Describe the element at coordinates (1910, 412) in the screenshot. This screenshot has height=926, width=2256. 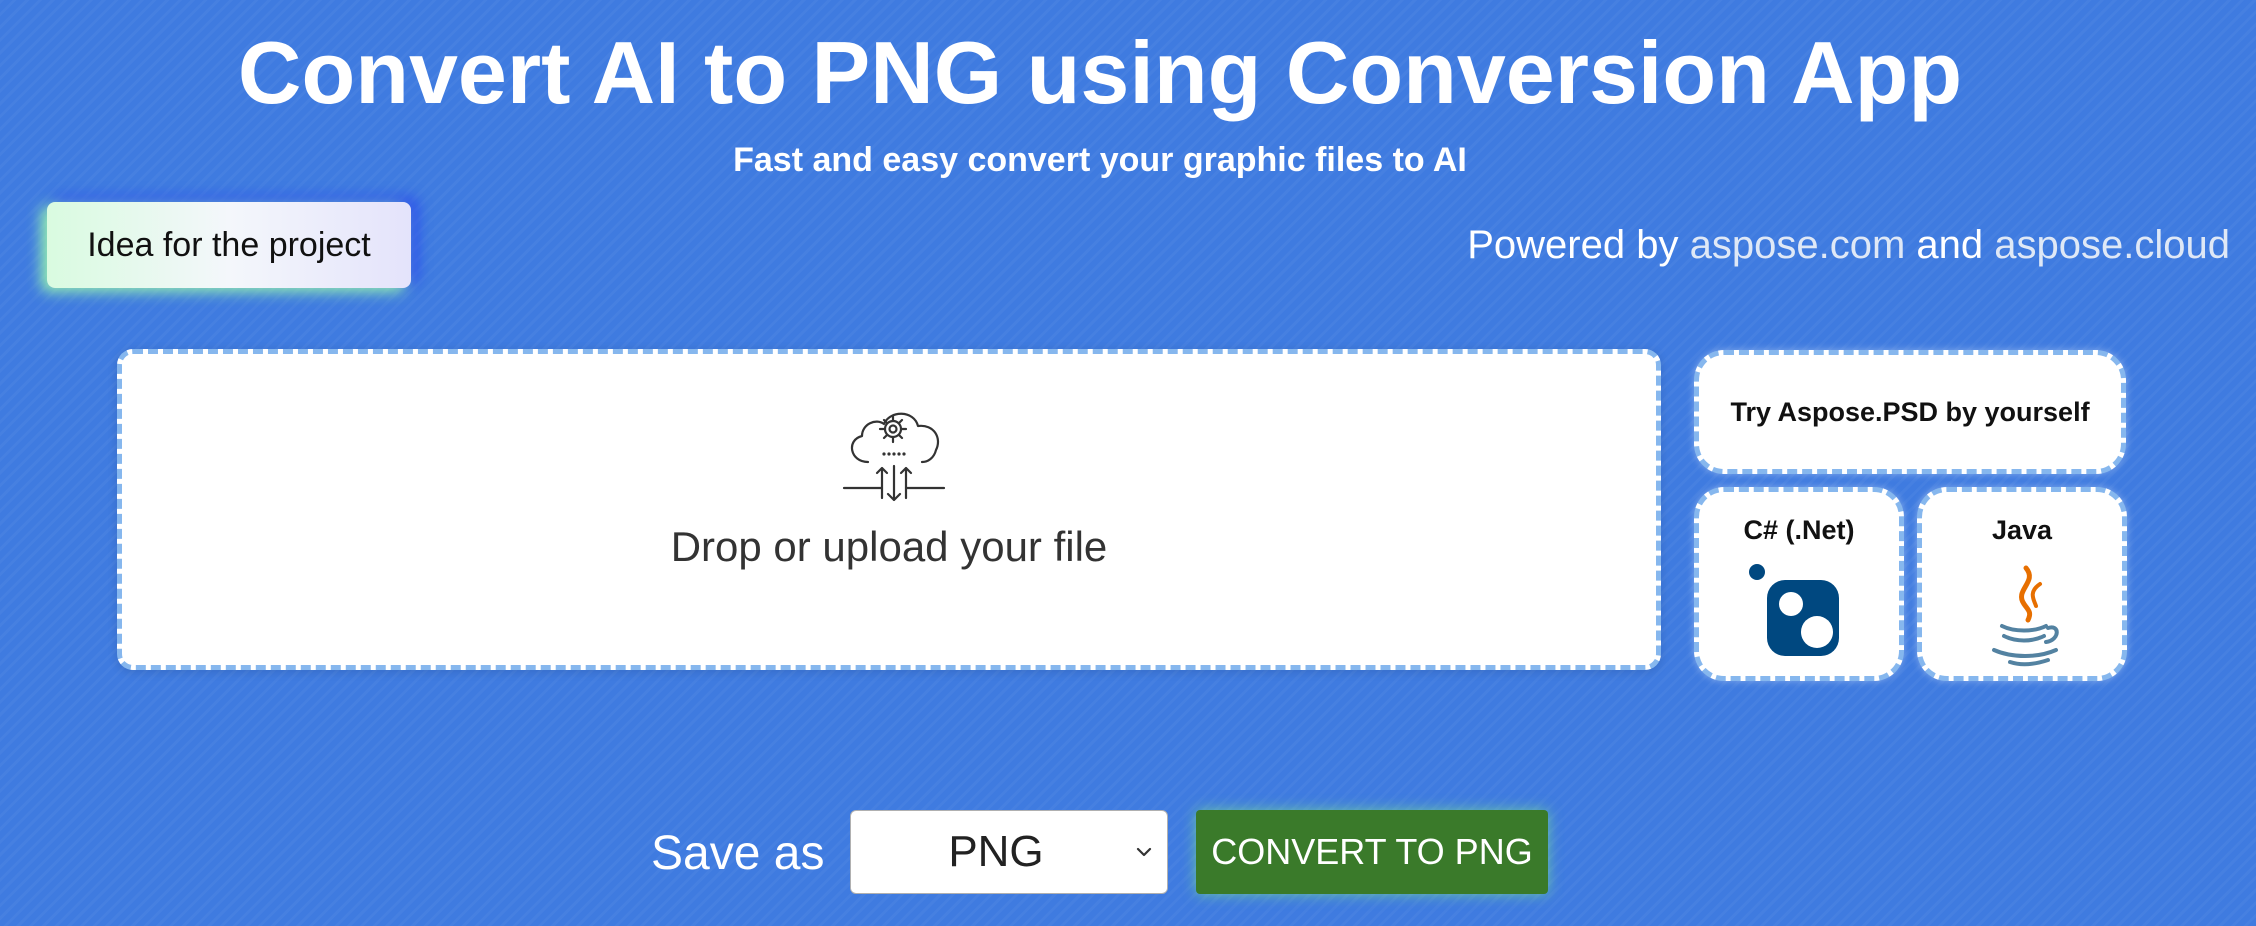
I see `try-aspose-psd-card: Try Aspose.PSD by yourself` at that location.